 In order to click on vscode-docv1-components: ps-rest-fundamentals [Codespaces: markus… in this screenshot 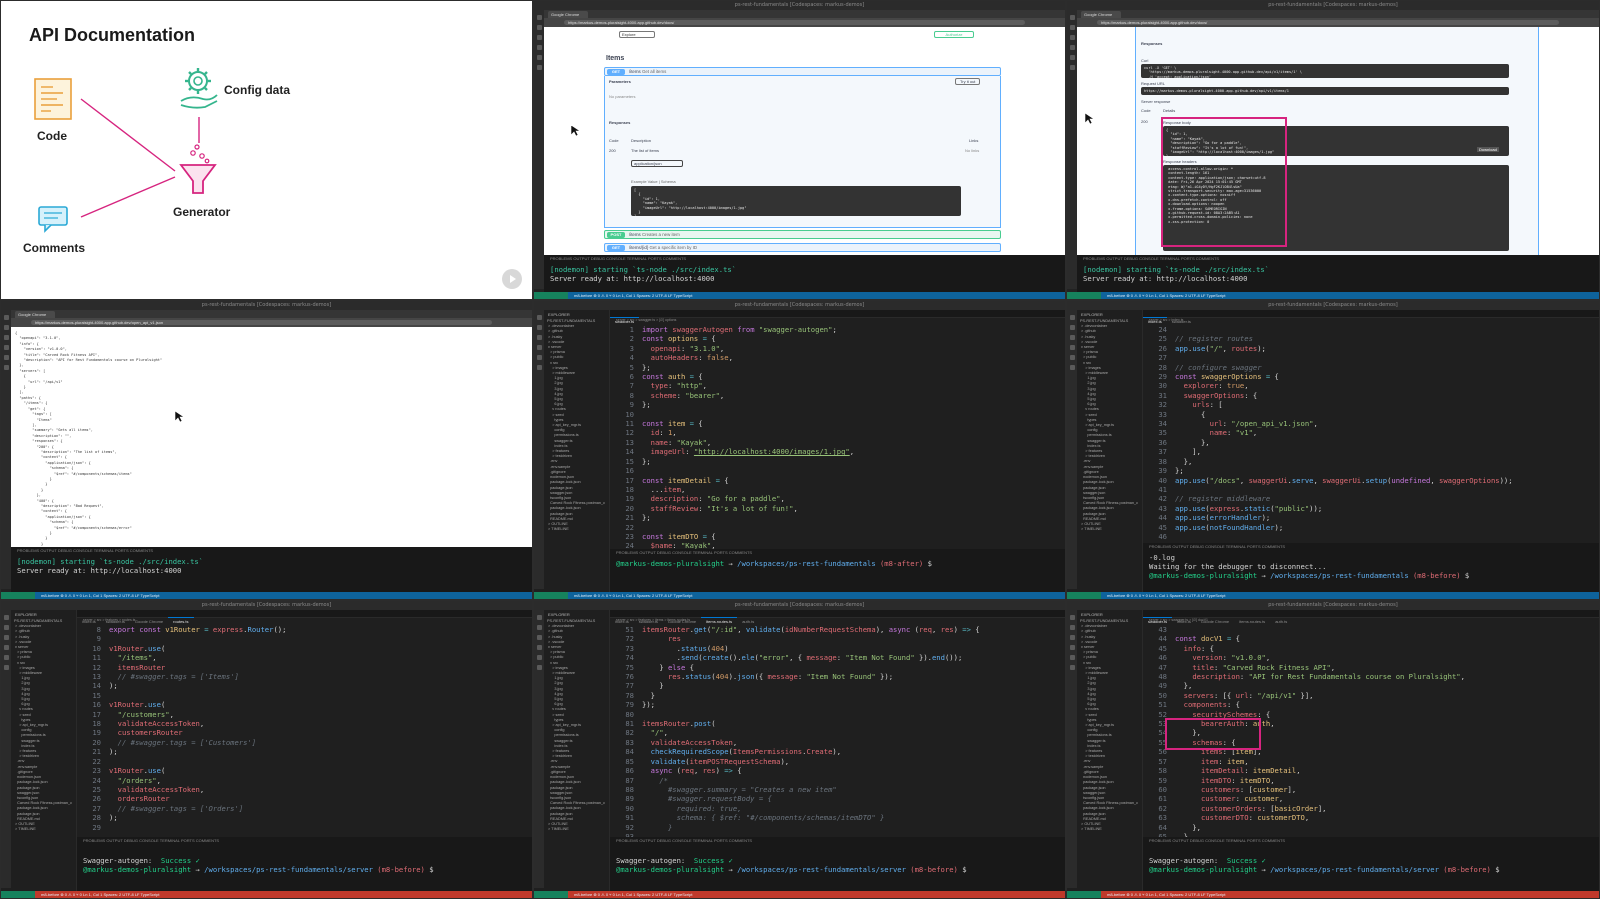, I will do `click(1333, 749)`.